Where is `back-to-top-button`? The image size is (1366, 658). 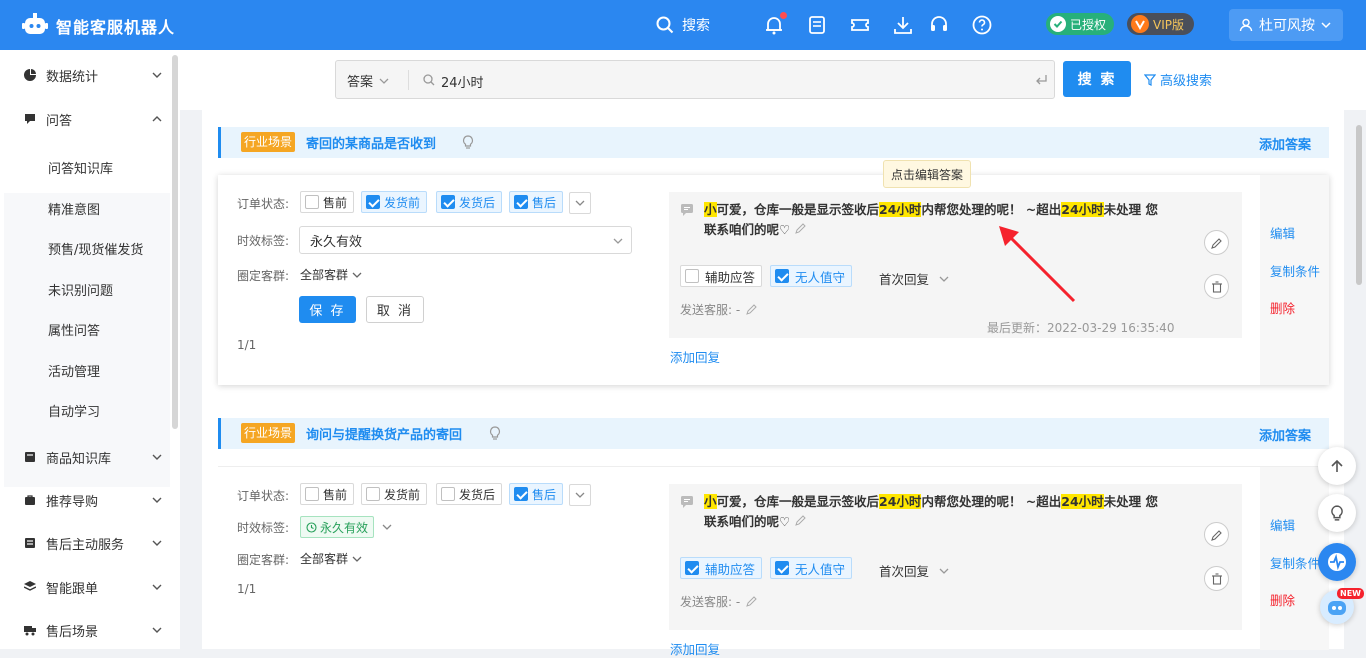 back-to-top-button is located at coordinates (1337, 466).